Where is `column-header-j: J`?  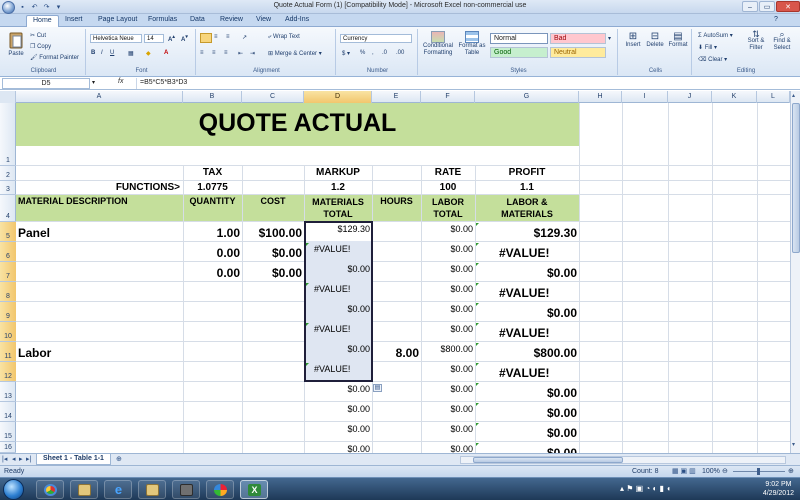
column-header-j: J is located at coordinates (690, 97).